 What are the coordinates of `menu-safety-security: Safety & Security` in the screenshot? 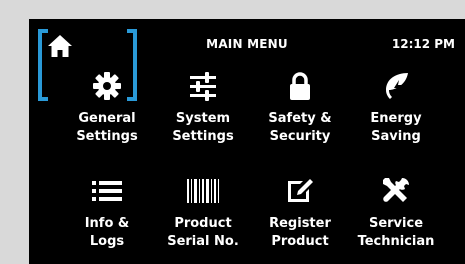 It's located at (300, 108).